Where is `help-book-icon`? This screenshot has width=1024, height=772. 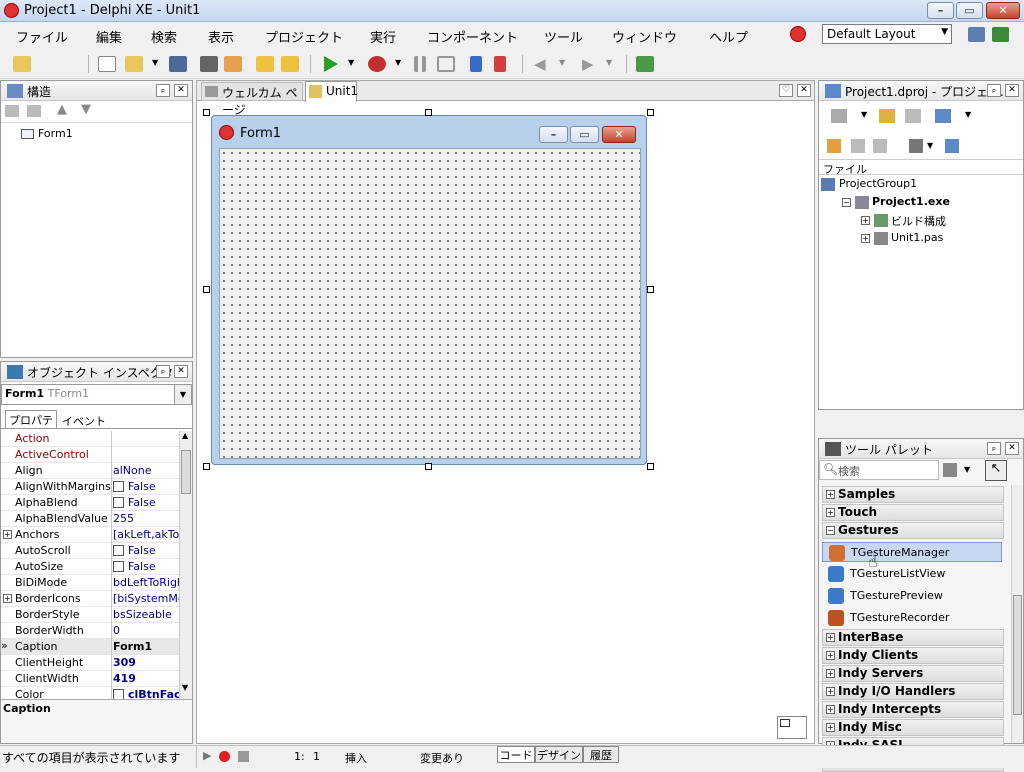
help-book-icon is located at coordinates (645, 64).